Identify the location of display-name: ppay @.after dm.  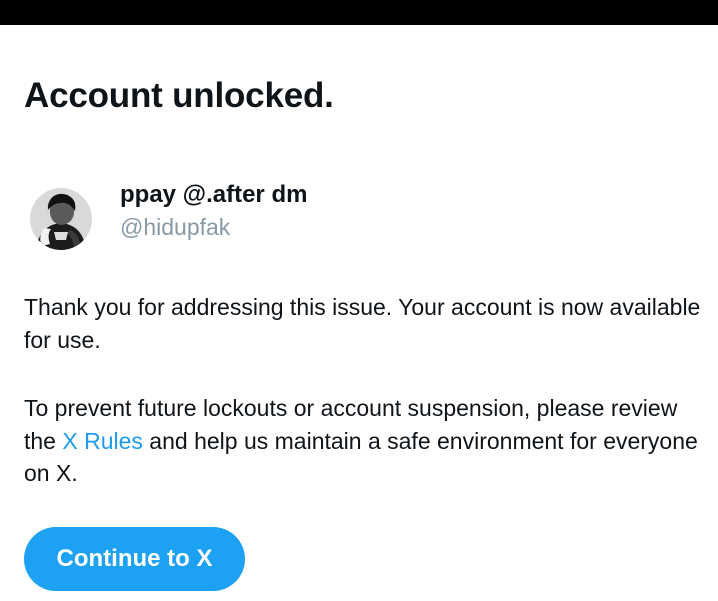
(214, 194).